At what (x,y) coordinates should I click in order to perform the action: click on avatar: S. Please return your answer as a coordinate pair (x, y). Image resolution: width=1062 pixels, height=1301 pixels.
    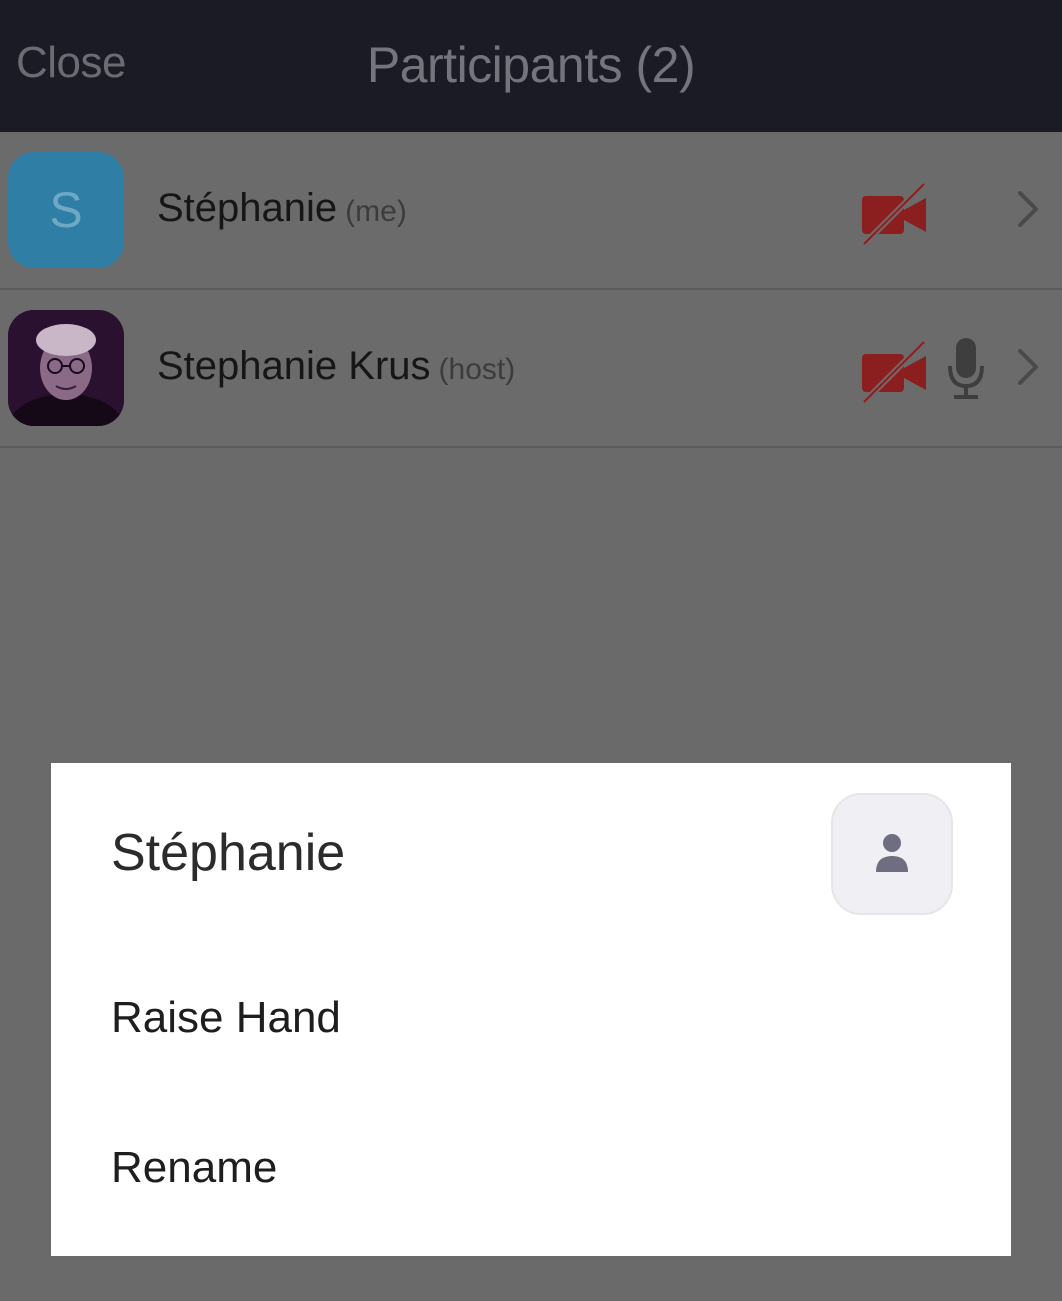
    Looking at the image, I should click on (66, 210).